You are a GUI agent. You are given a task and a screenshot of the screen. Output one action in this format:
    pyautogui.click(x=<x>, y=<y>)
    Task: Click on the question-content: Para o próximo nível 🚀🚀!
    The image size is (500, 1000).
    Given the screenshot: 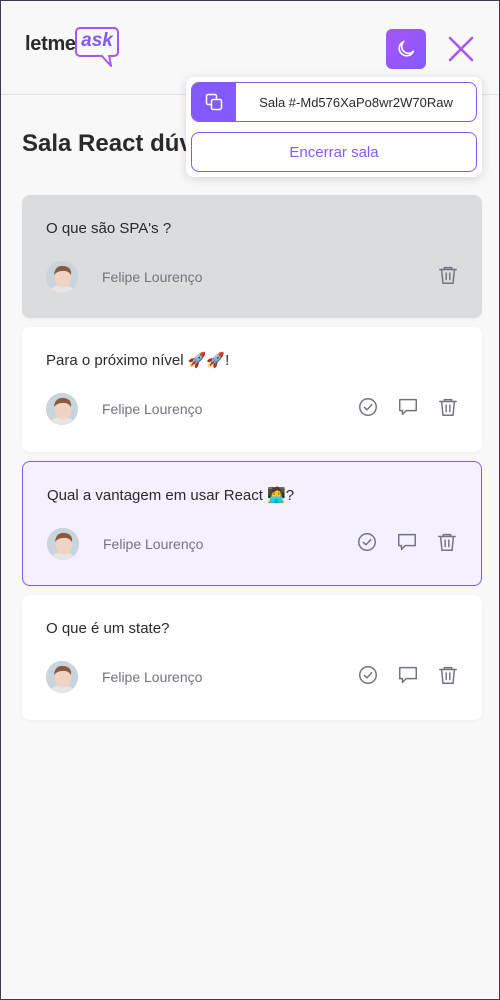 What is the action you would take?
    pyautogui.click(x=138, y=360)
    